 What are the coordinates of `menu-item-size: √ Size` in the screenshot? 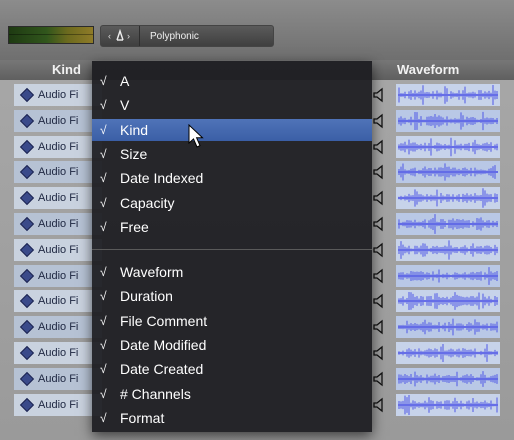 It's located at (232, 154).